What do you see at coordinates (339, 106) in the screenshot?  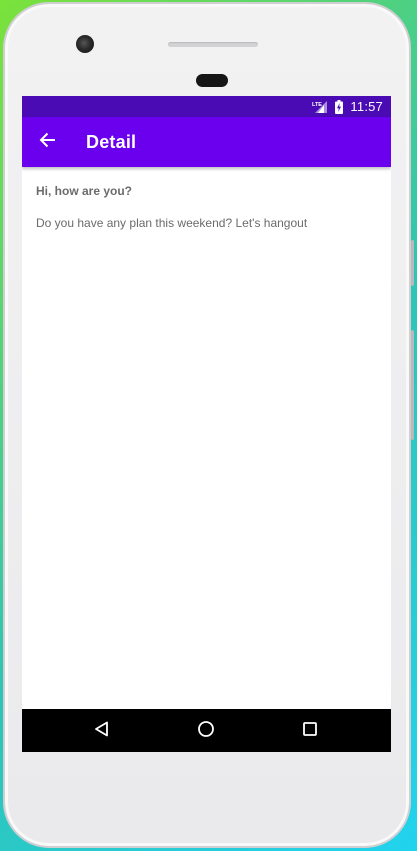 I see `battery-charging-icon` at bounding box center [339, 106].